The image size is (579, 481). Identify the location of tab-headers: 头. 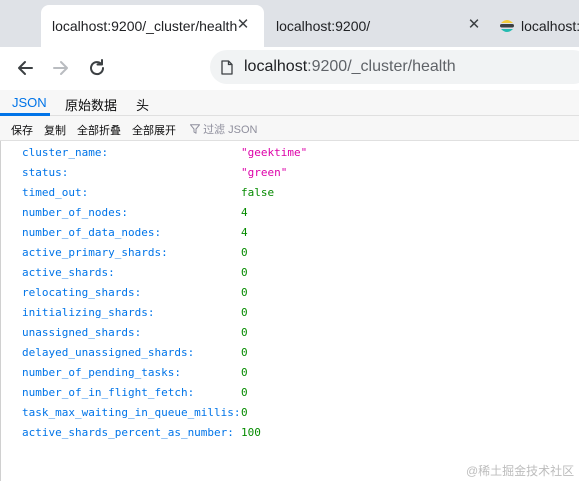
(142, 104).